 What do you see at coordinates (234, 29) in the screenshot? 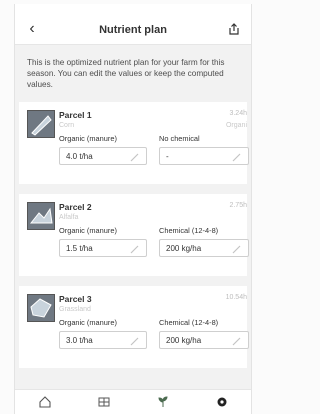
I see `share-icon` at bounding box center [234, 29].